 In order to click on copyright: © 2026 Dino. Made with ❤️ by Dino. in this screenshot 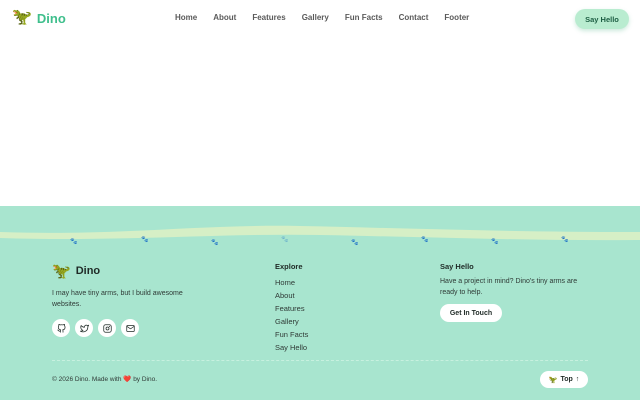, I will do `click(104, 379)`.